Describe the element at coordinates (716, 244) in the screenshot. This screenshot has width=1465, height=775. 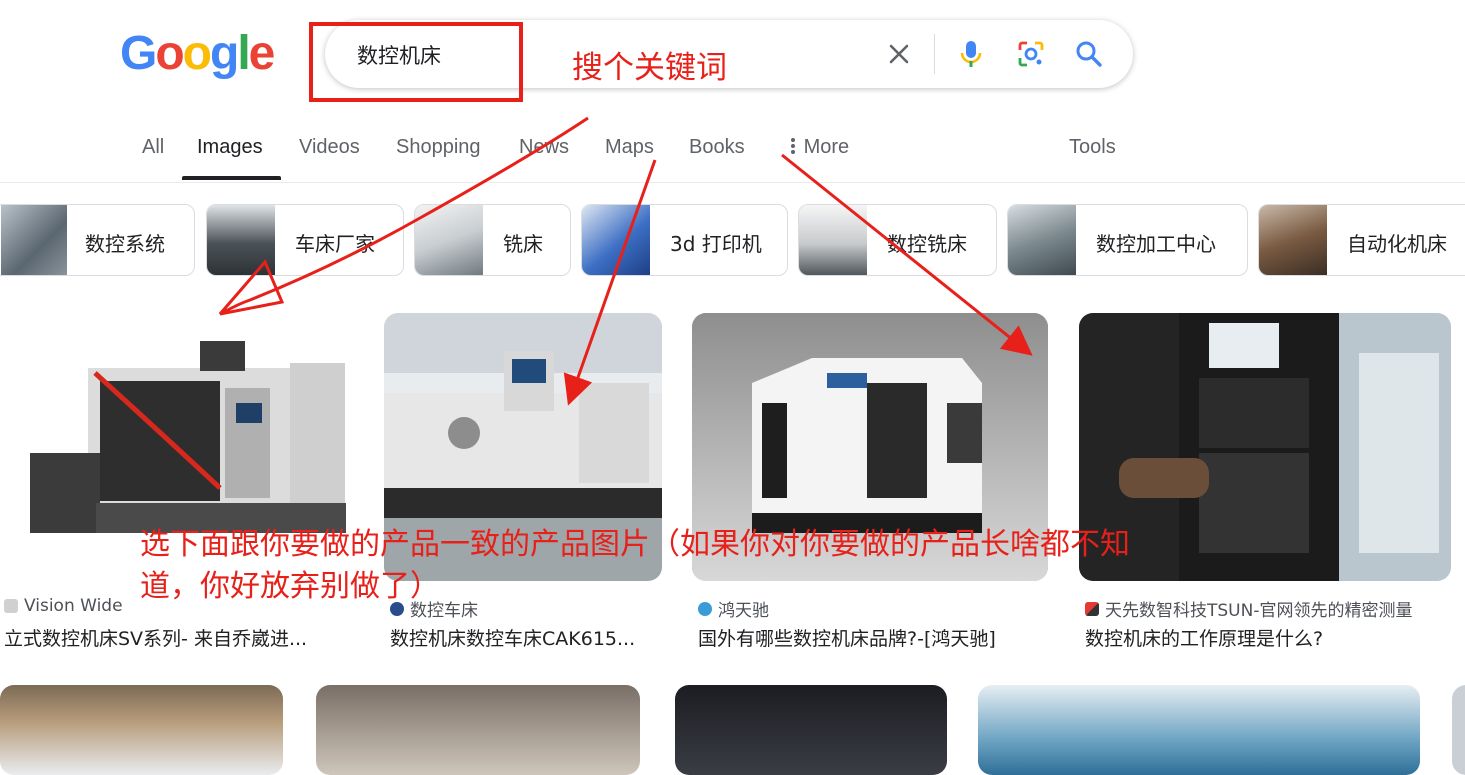
I see `chip-label: 3d 打印机` at that location.